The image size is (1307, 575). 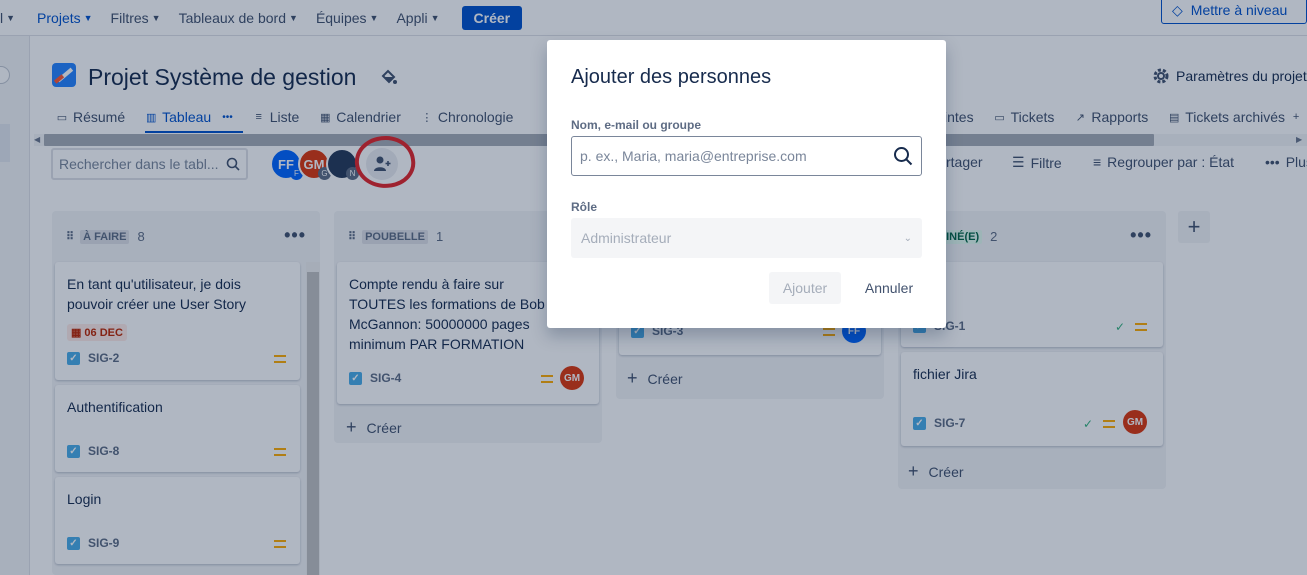 I want to click on cancel-button: Annuler, so click(x=889, y=288).